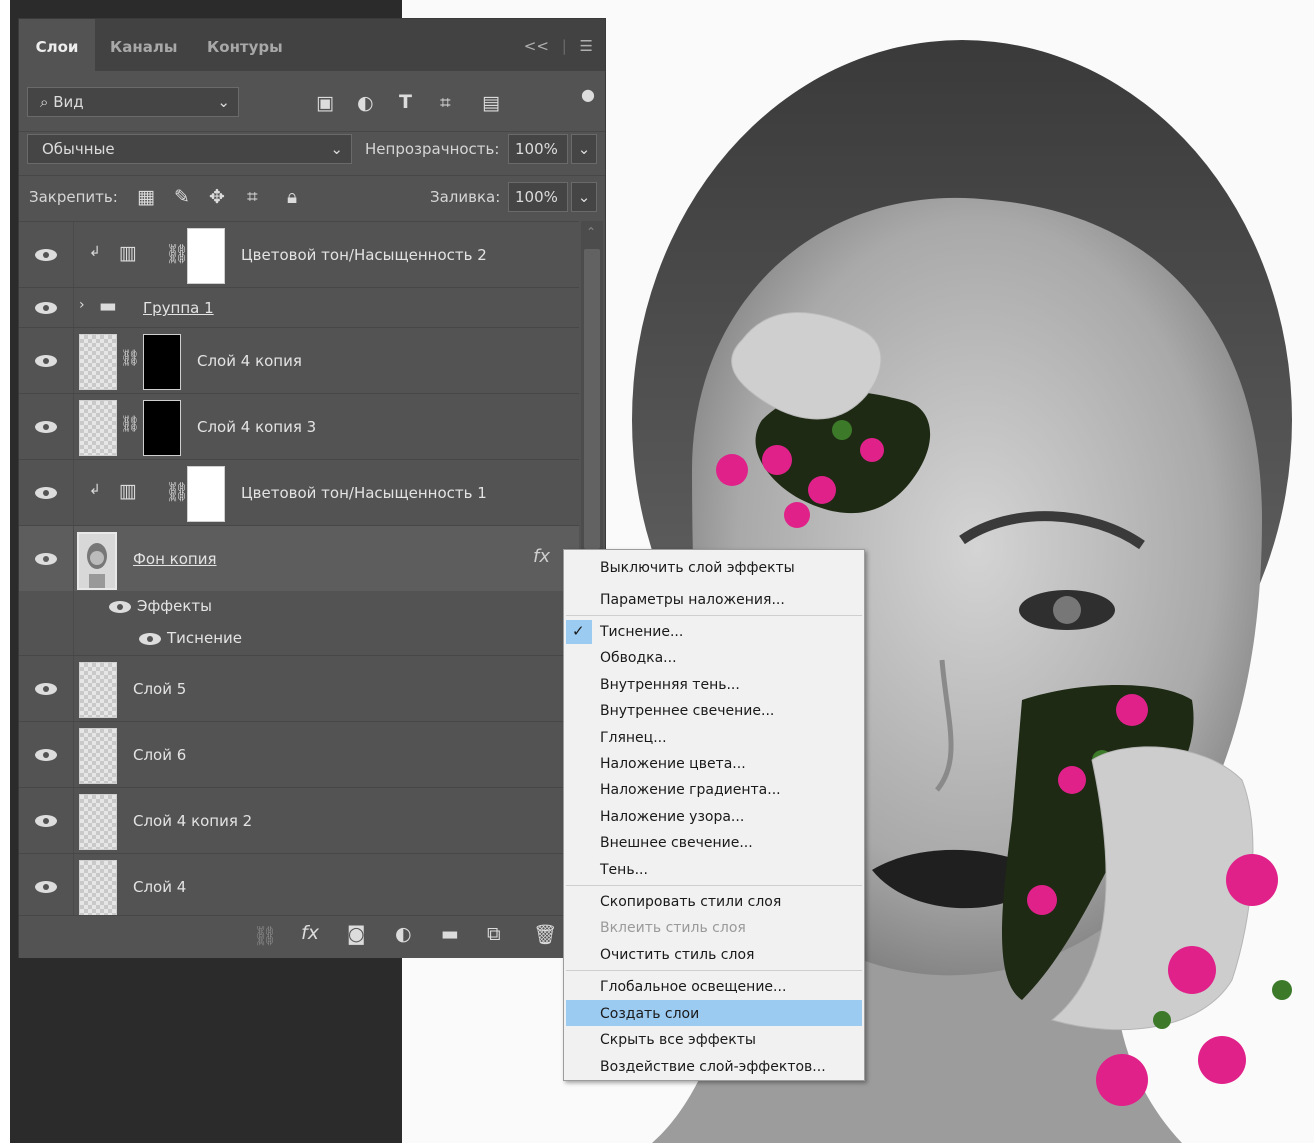 Image resolution: width=1314 pixels, height=1143 pixels. I want to click on layer-name: Слой 4 копия 2, so click(192, 821).